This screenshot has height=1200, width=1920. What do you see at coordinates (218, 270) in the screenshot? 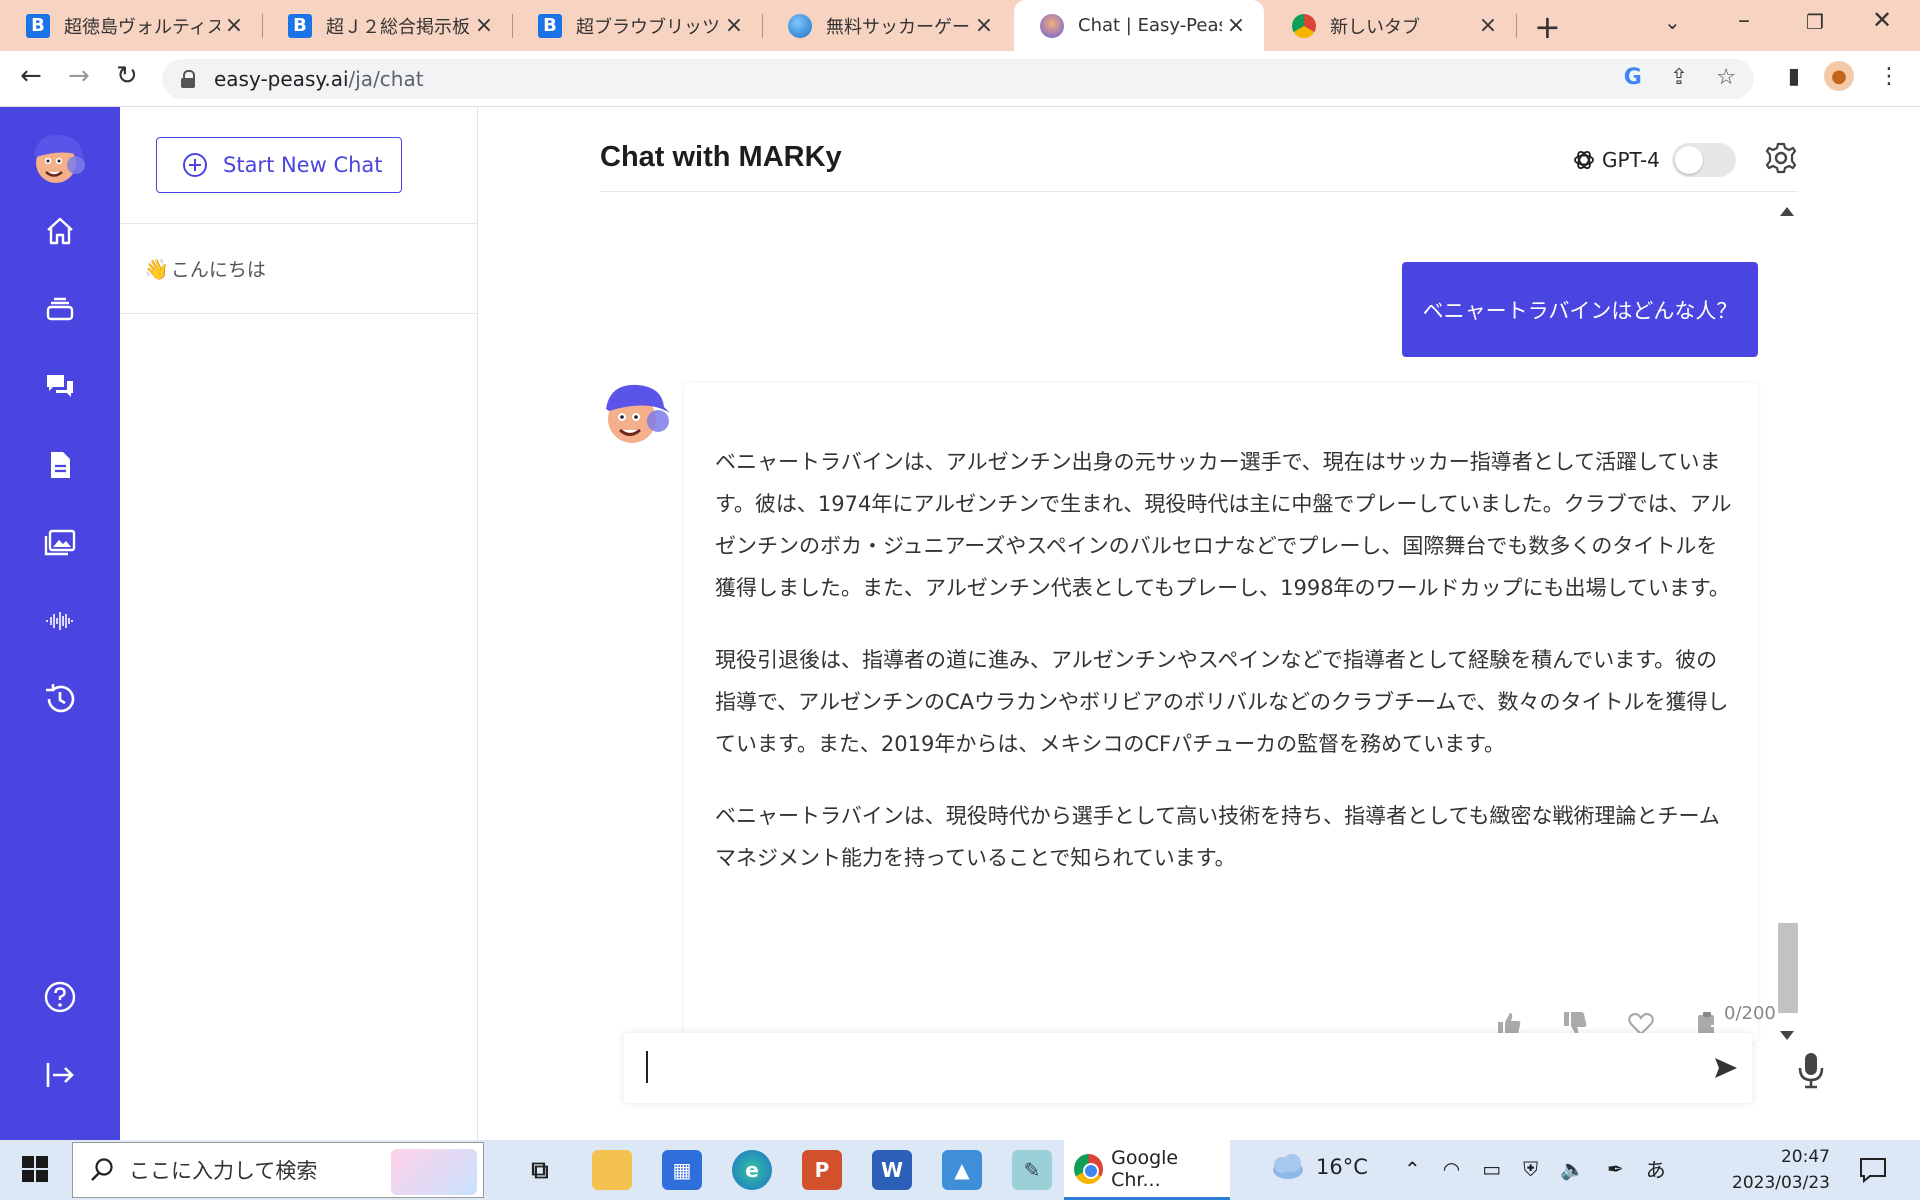
I see `history-item-label: こんにちは` at bounding box center [218, 270].